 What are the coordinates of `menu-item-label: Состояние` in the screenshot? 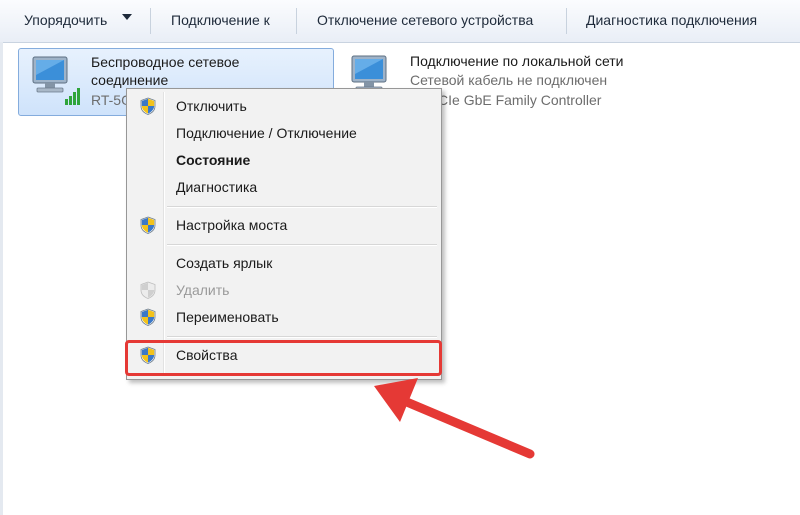 It's located at (213, 160).